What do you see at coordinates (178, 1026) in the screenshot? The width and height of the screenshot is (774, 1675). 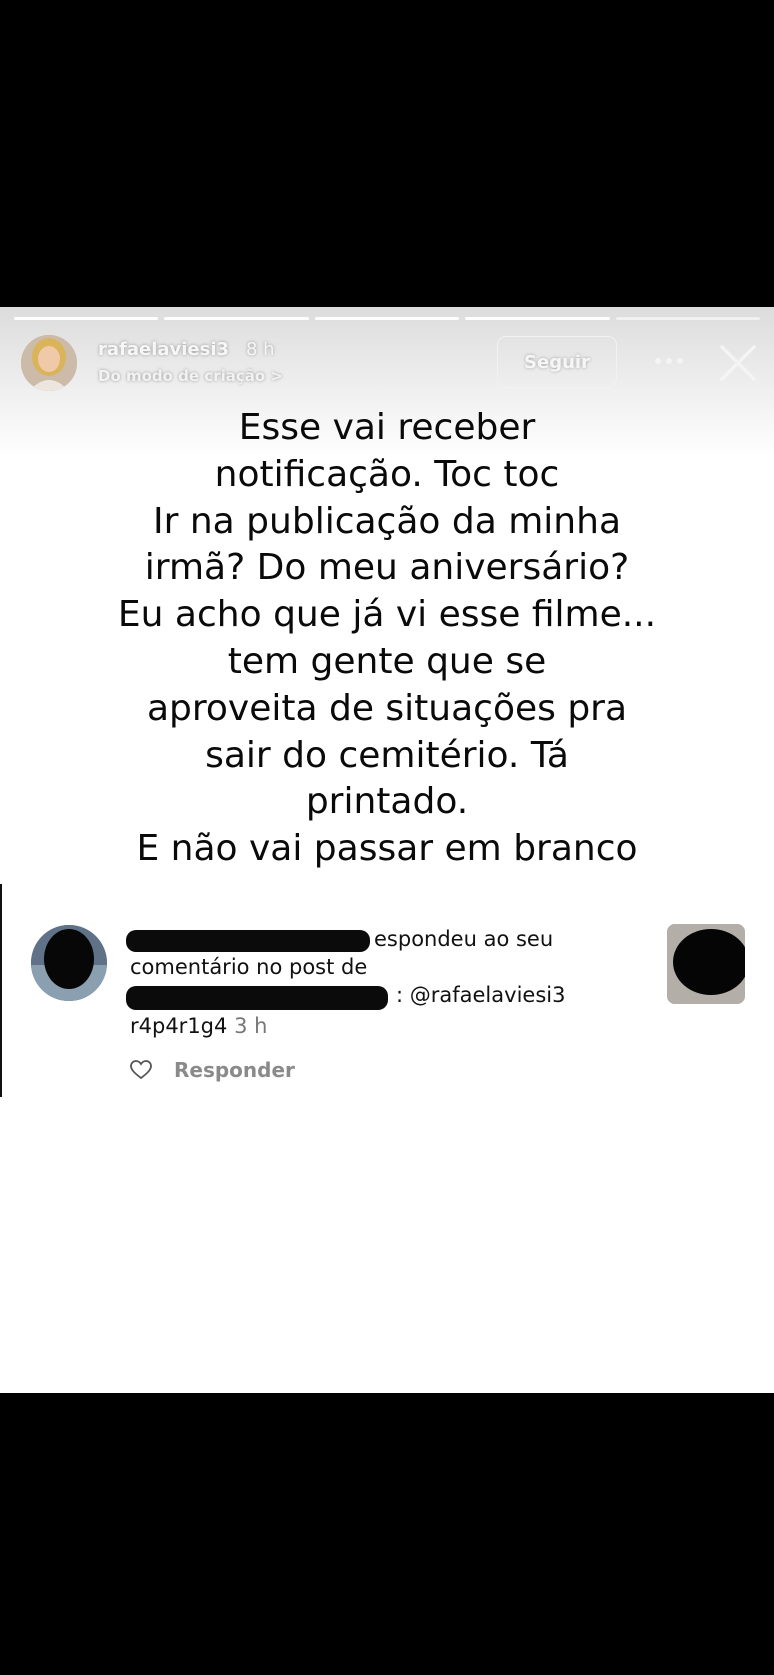 I see `mention-handle: r4p4r1g4` at bounding box center [178, 1026].